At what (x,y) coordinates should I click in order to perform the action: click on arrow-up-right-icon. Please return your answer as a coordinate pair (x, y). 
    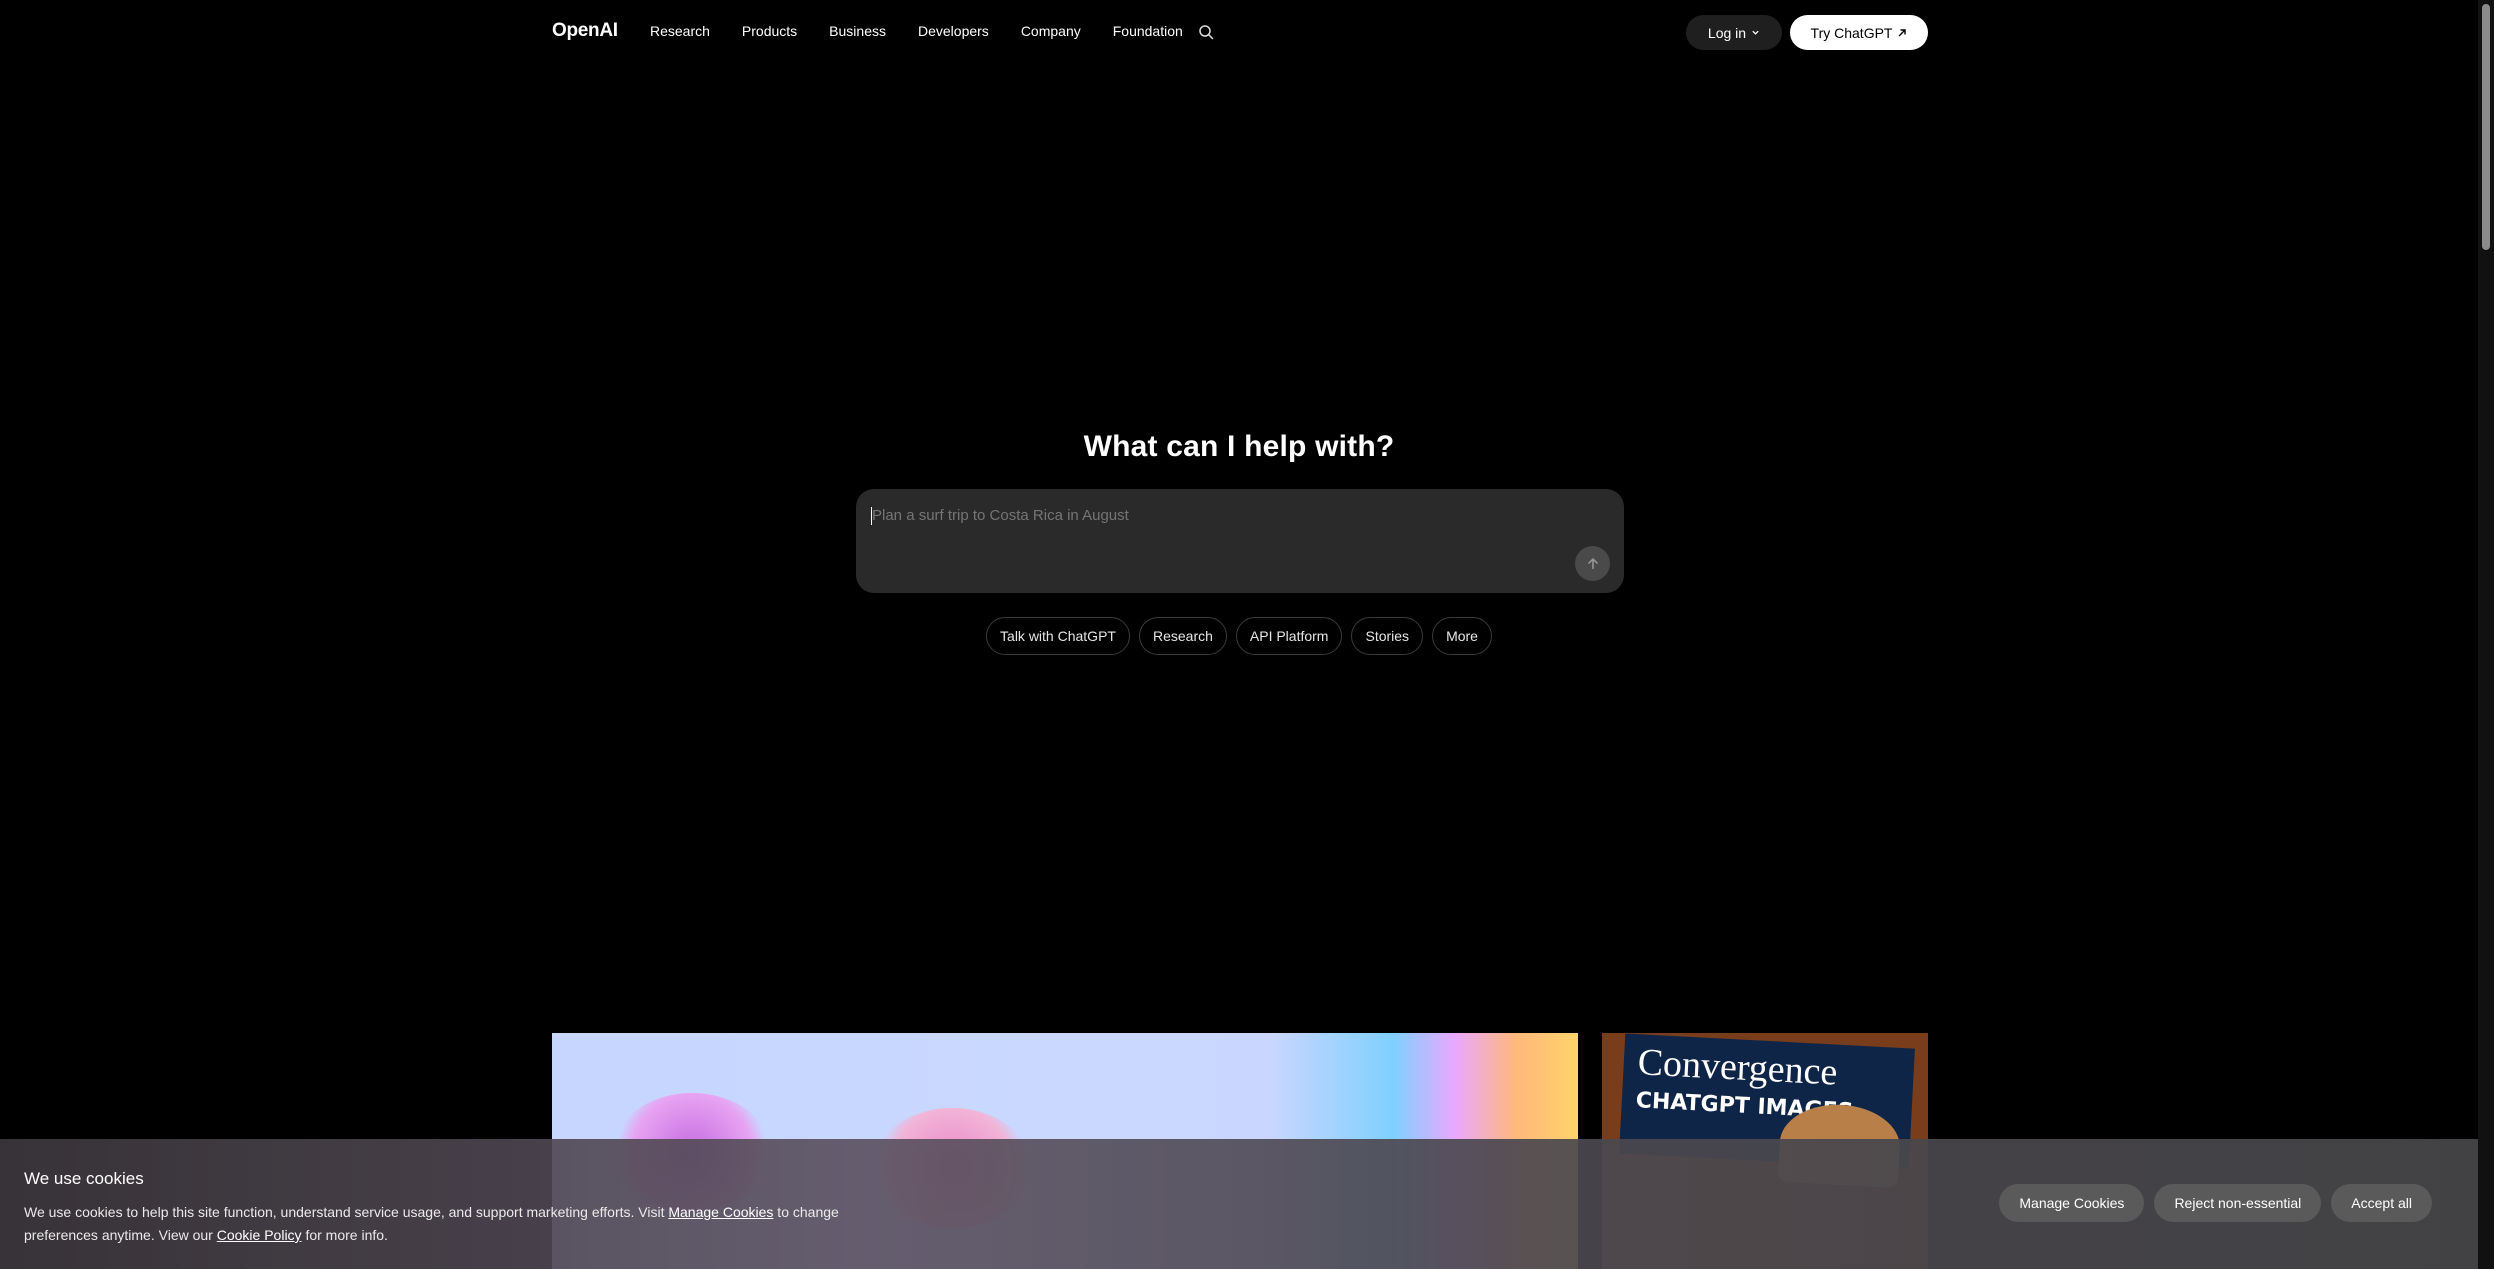
    Looking at the image, I should click on (1902, 32).